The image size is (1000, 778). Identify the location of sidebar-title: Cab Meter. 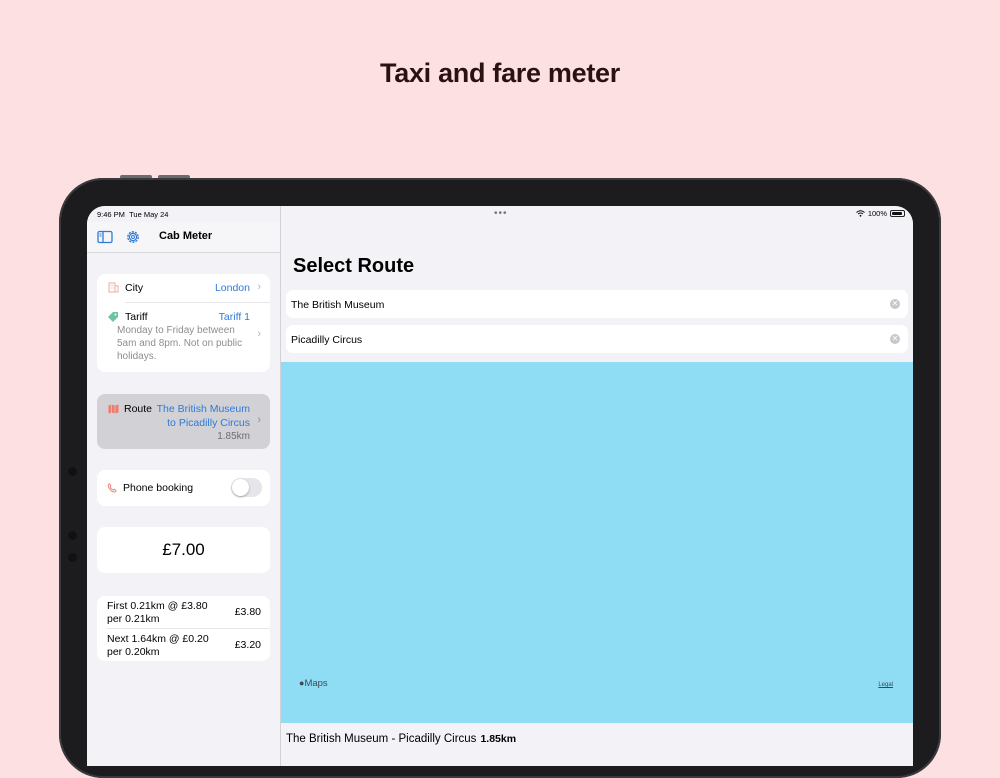
(186, 236).